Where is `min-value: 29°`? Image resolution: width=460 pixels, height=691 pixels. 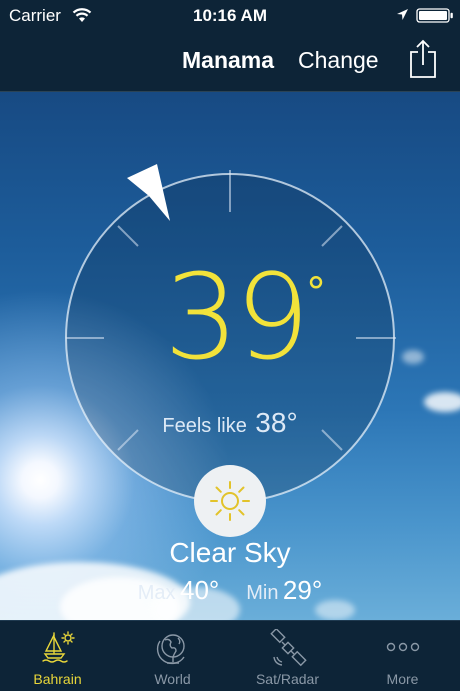 min-value: 29° is located at coordinates (302, 590).